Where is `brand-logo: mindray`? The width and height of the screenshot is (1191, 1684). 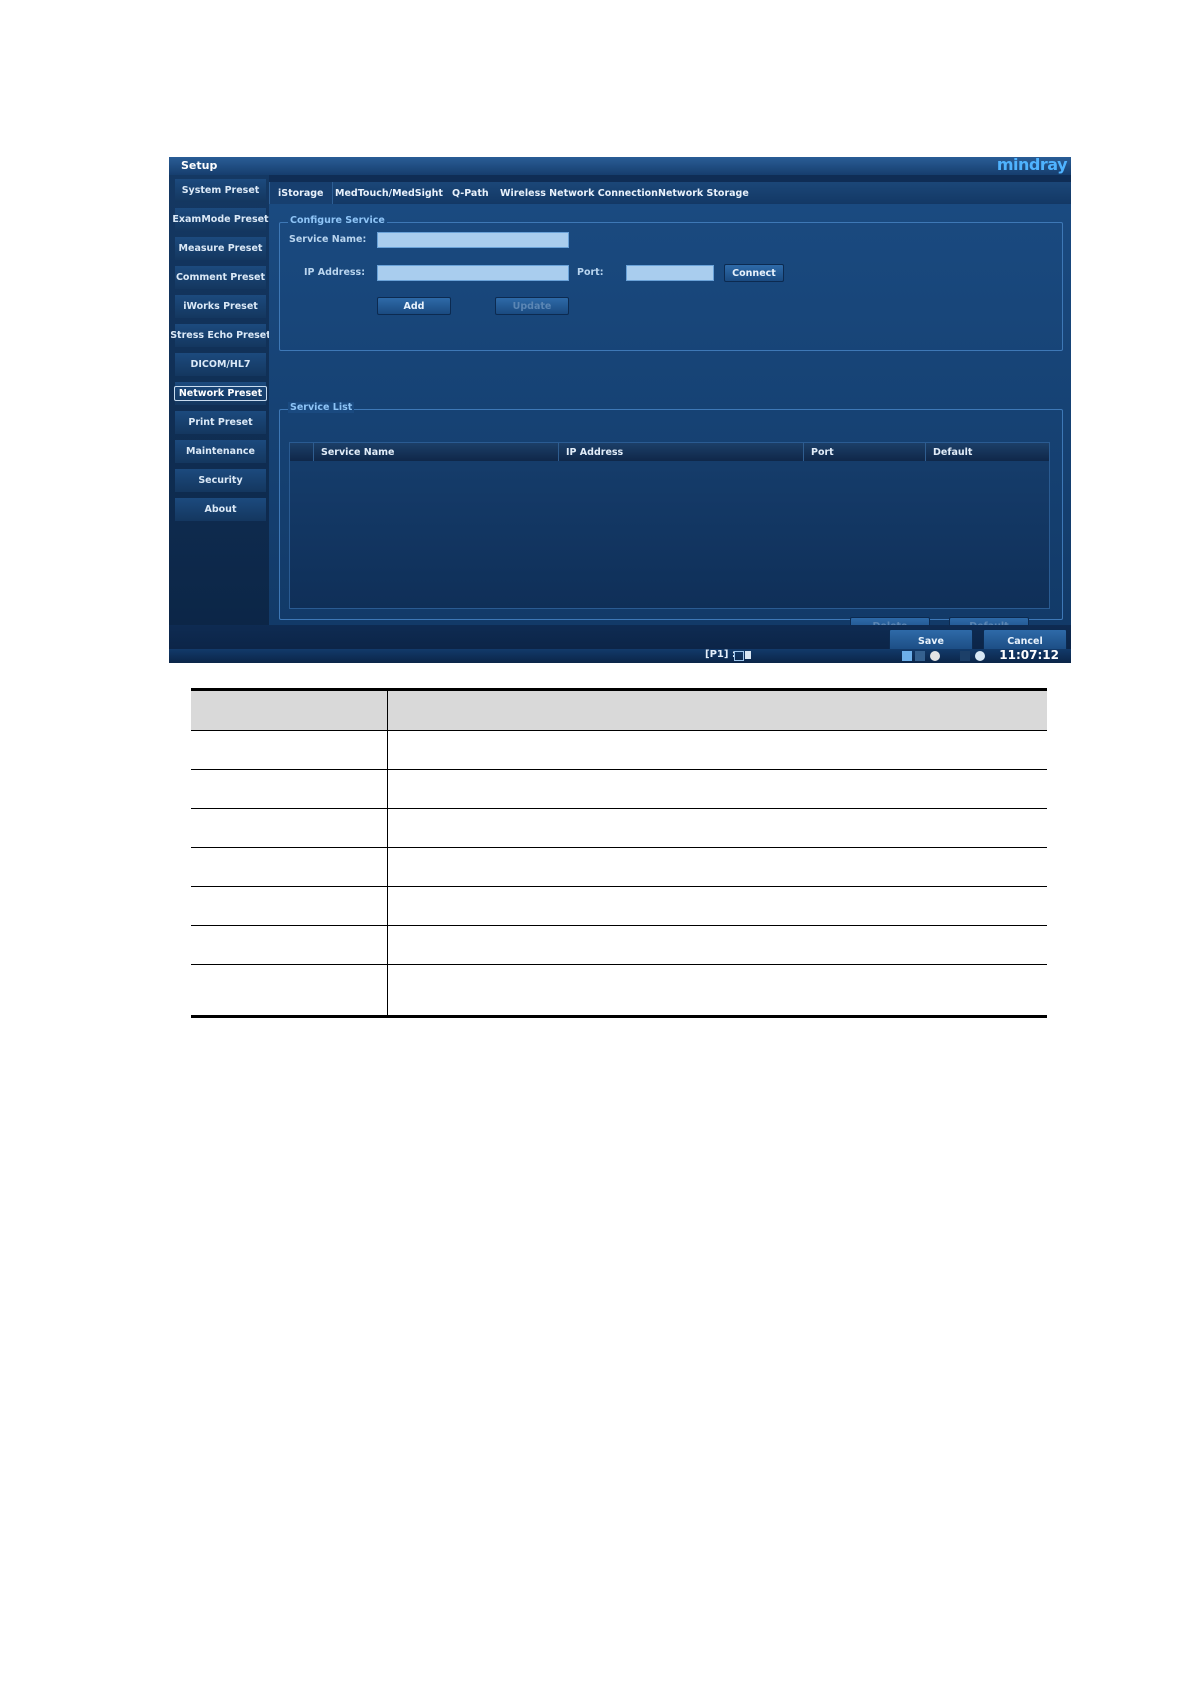
brand-logo: mindray is located at coordinates (1032, 165).